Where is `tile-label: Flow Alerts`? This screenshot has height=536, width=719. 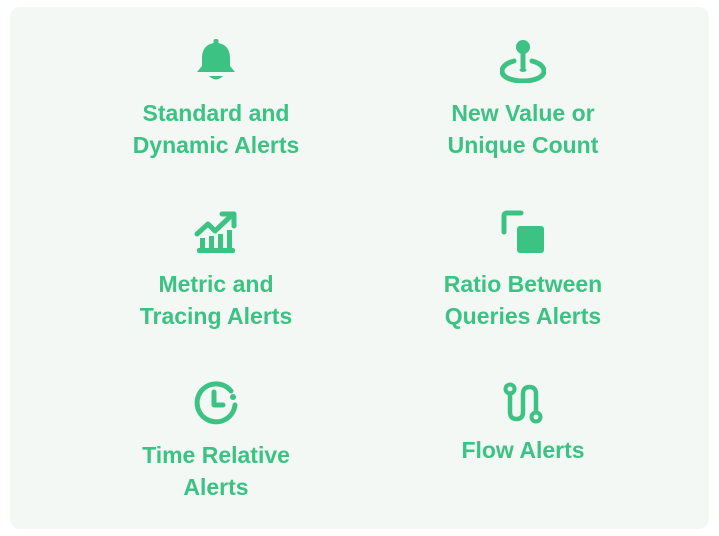
tile-label: Flow Alerts is located at coordinates (523, 450).